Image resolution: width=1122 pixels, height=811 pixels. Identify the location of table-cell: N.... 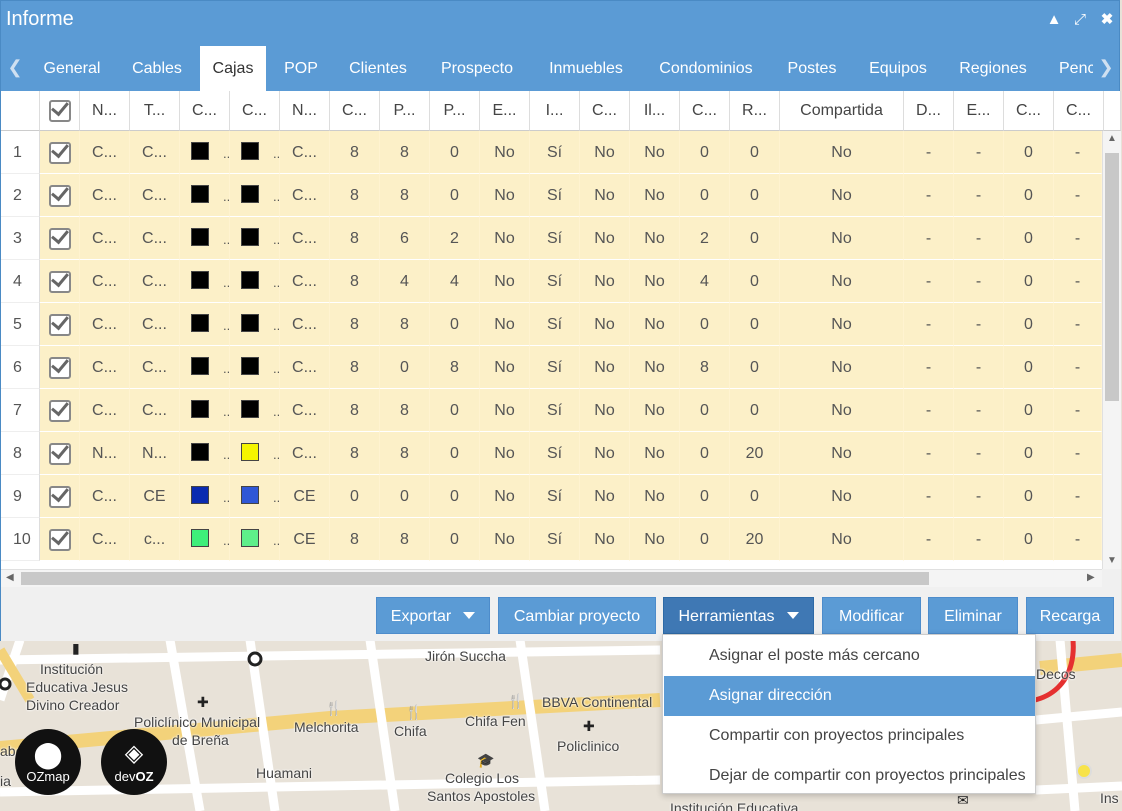
(105, 453).